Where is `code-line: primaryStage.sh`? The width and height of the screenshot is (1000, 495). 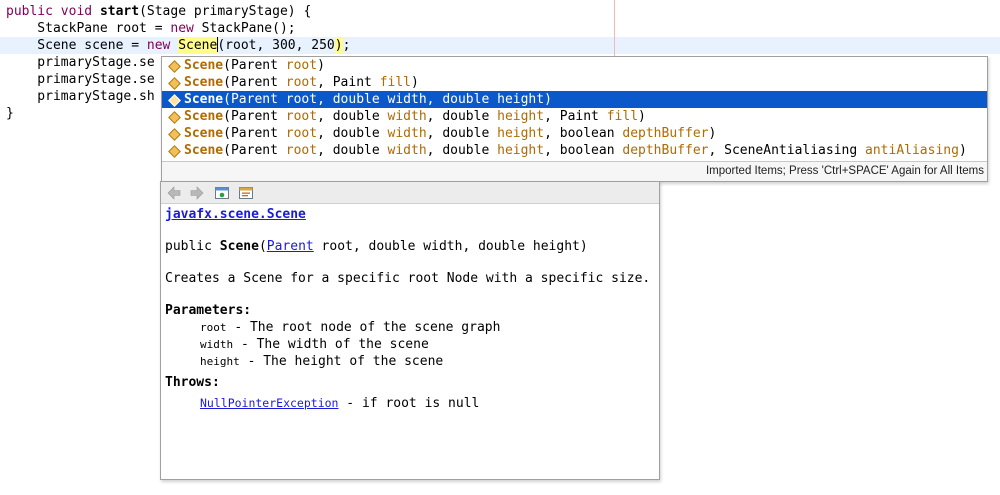
code-line: primaryStage.sh is located at coordinates (80, 96).